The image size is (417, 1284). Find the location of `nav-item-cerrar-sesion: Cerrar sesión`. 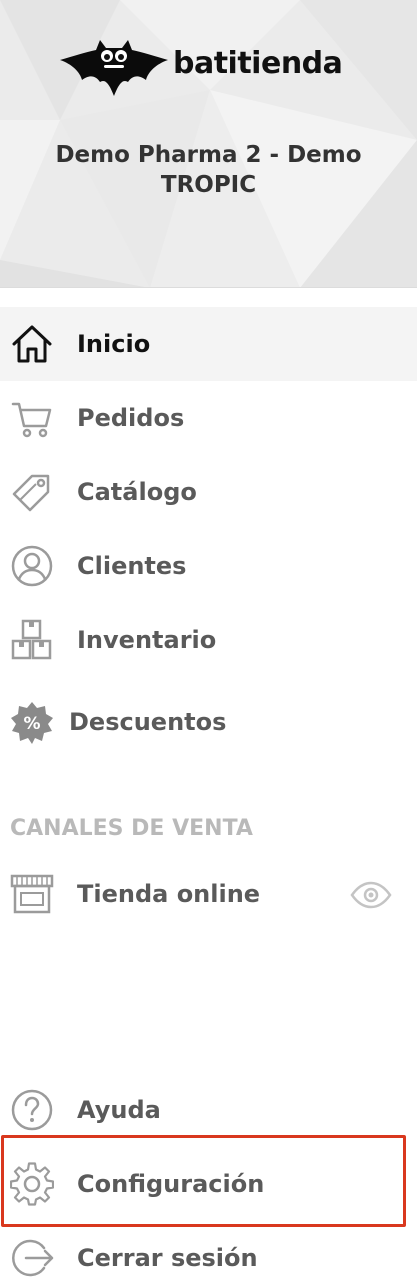

nav-item-cerrar-sesion: Cerrar sesión is located at coordinates (208, 1252).